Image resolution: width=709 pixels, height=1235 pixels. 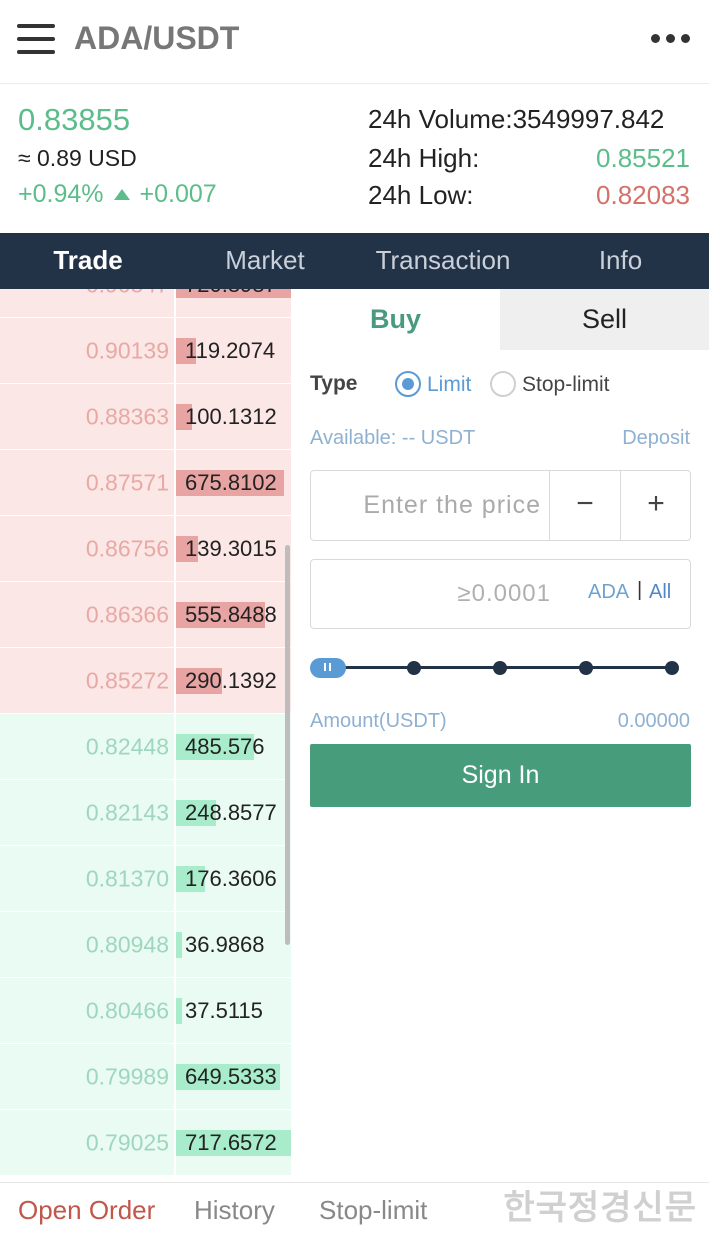 I want to click on ask-amount: 290.1392, so click(x=231, y=680).